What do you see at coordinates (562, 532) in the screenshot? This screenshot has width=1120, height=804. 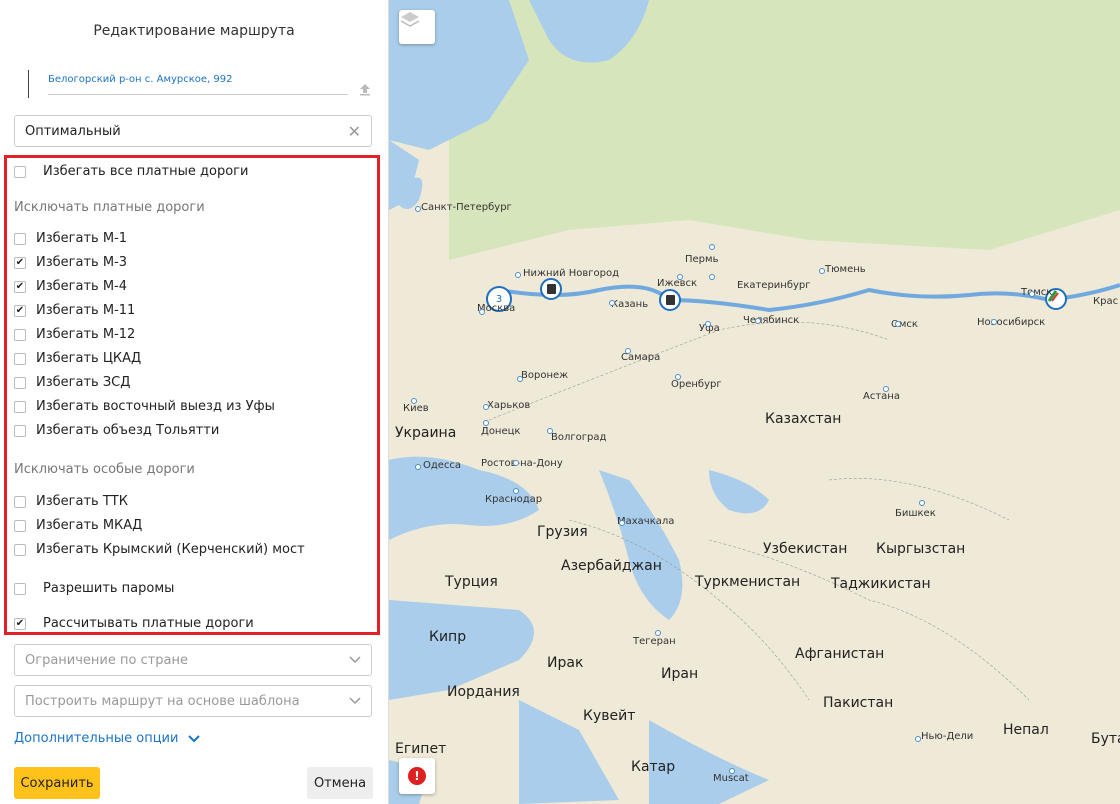 I see `country-label: Грузия` at bounding box center [562, 532].